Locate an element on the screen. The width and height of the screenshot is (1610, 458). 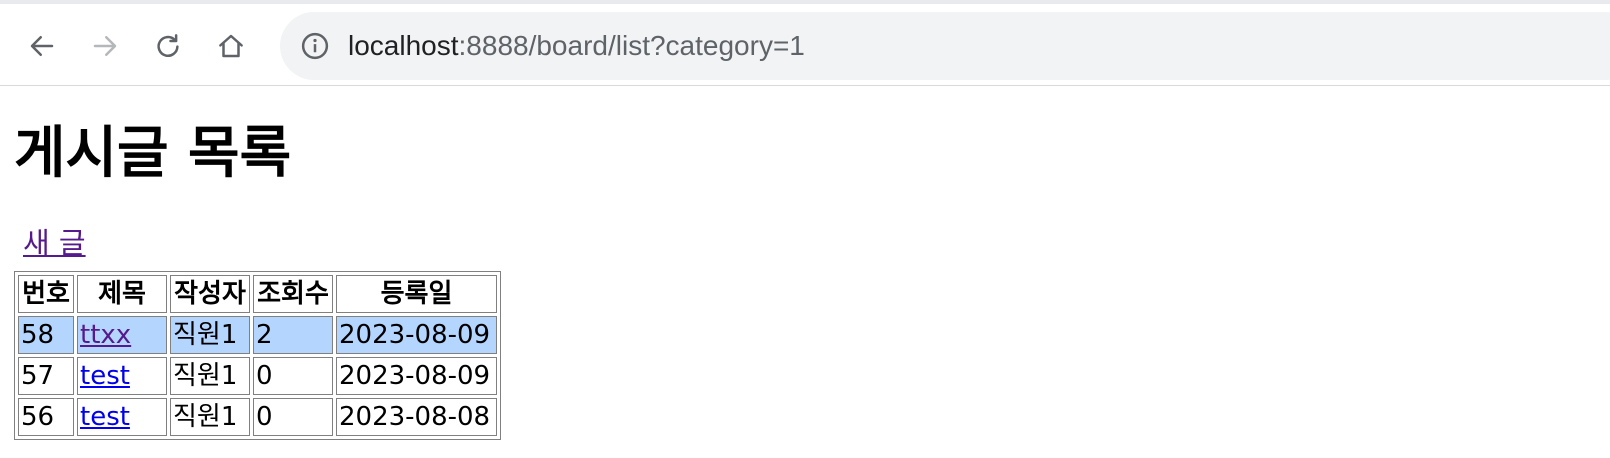
url-text: localhost:8888/board/list?category=1 is located at coordinates (576, 46).